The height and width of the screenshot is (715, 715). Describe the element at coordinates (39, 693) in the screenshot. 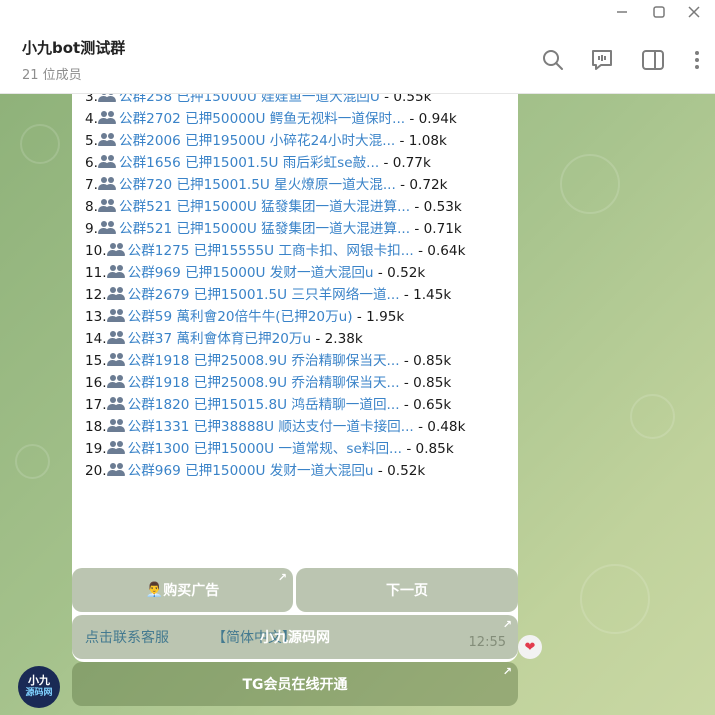

I see `avatar-subtext: 源码网` at that location.